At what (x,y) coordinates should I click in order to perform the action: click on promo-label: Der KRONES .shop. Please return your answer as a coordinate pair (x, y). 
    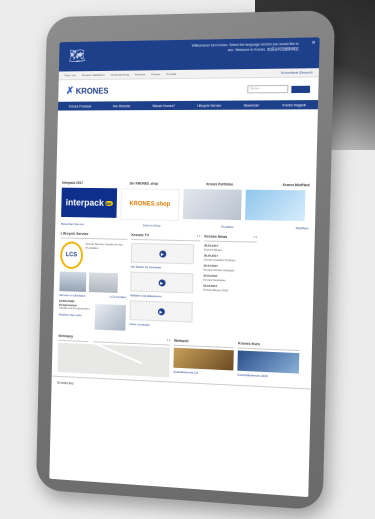
    Looking at the image, I should click on (144, 183).